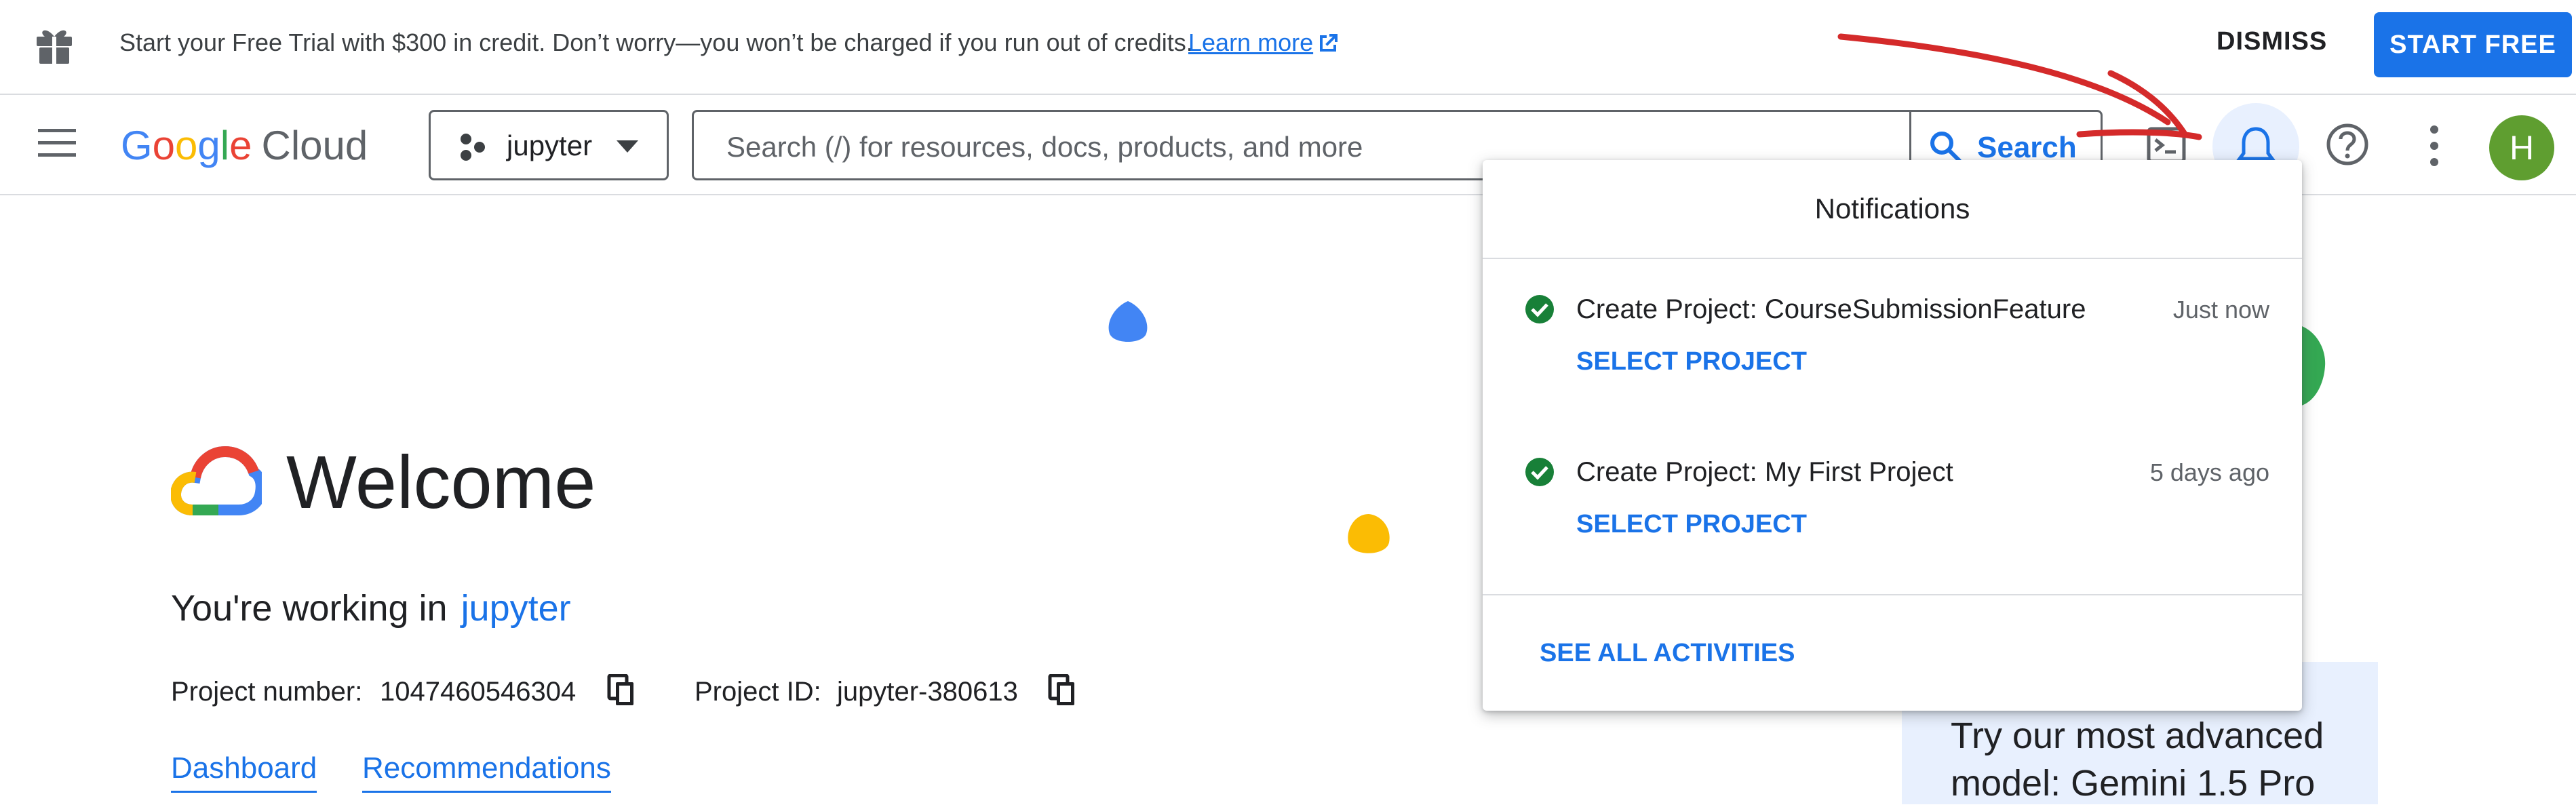 The height and width of the screenshot is (807, 2576). What do you see at coordinates (1764, 472) in the screenshot?
I see `notification-text: Create Project: My First Project` at bounding box center [1764, 472].